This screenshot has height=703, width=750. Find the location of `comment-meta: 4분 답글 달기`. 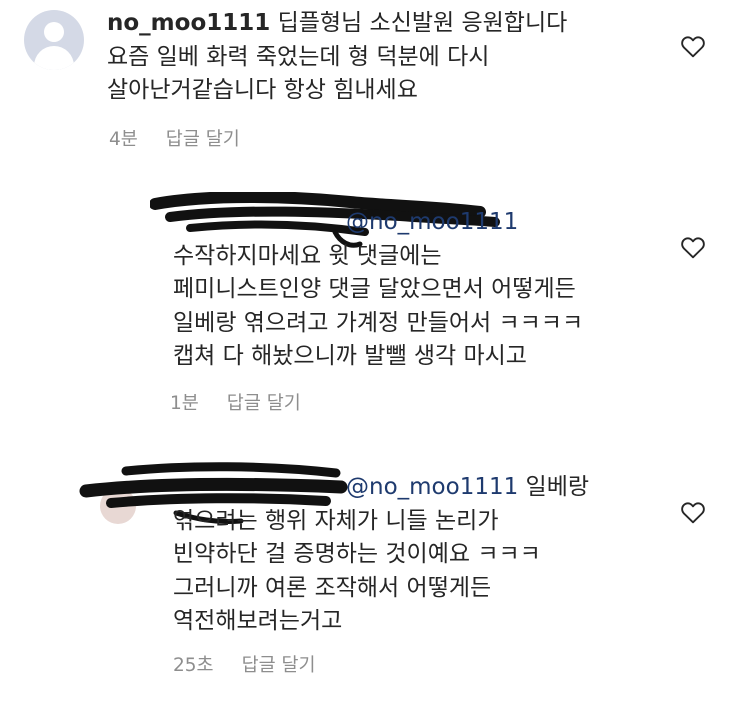

comment-meta: 4분 답글 달기 is located at coordinates (174, 138).